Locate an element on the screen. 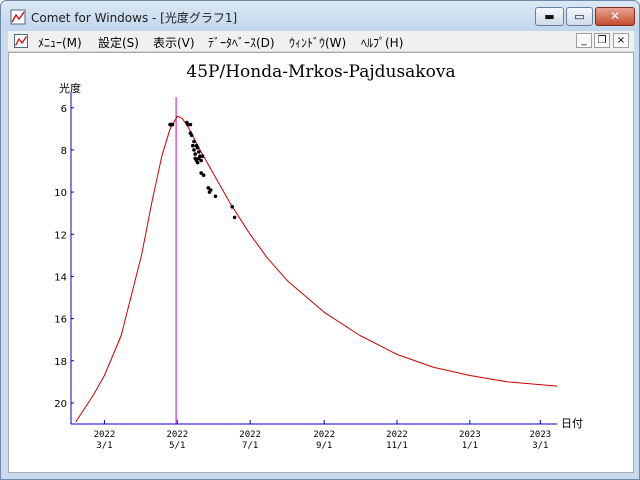  y-tick-label: 18 is located at coordinates (60, 362).